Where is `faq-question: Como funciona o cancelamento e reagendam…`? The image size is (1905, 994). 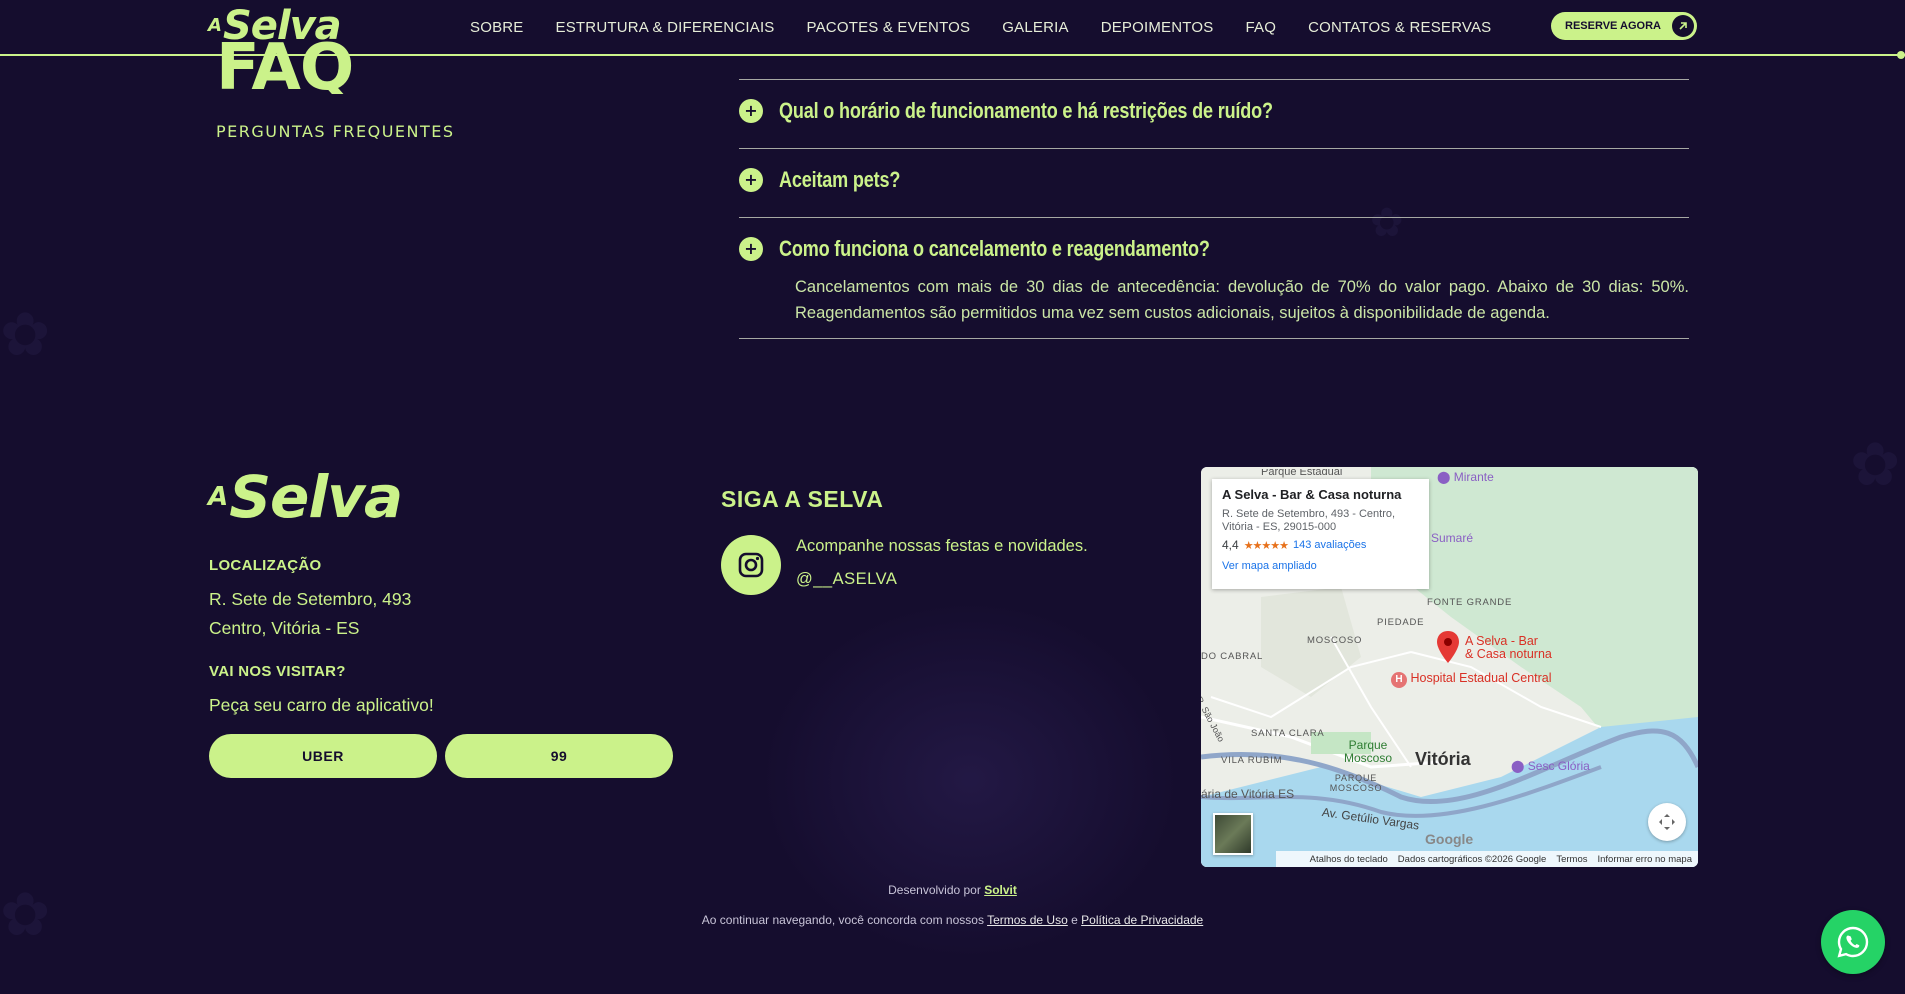
faq-question: Como funciona o cancelamento e reagendam… is located at coordinates (994, 248).